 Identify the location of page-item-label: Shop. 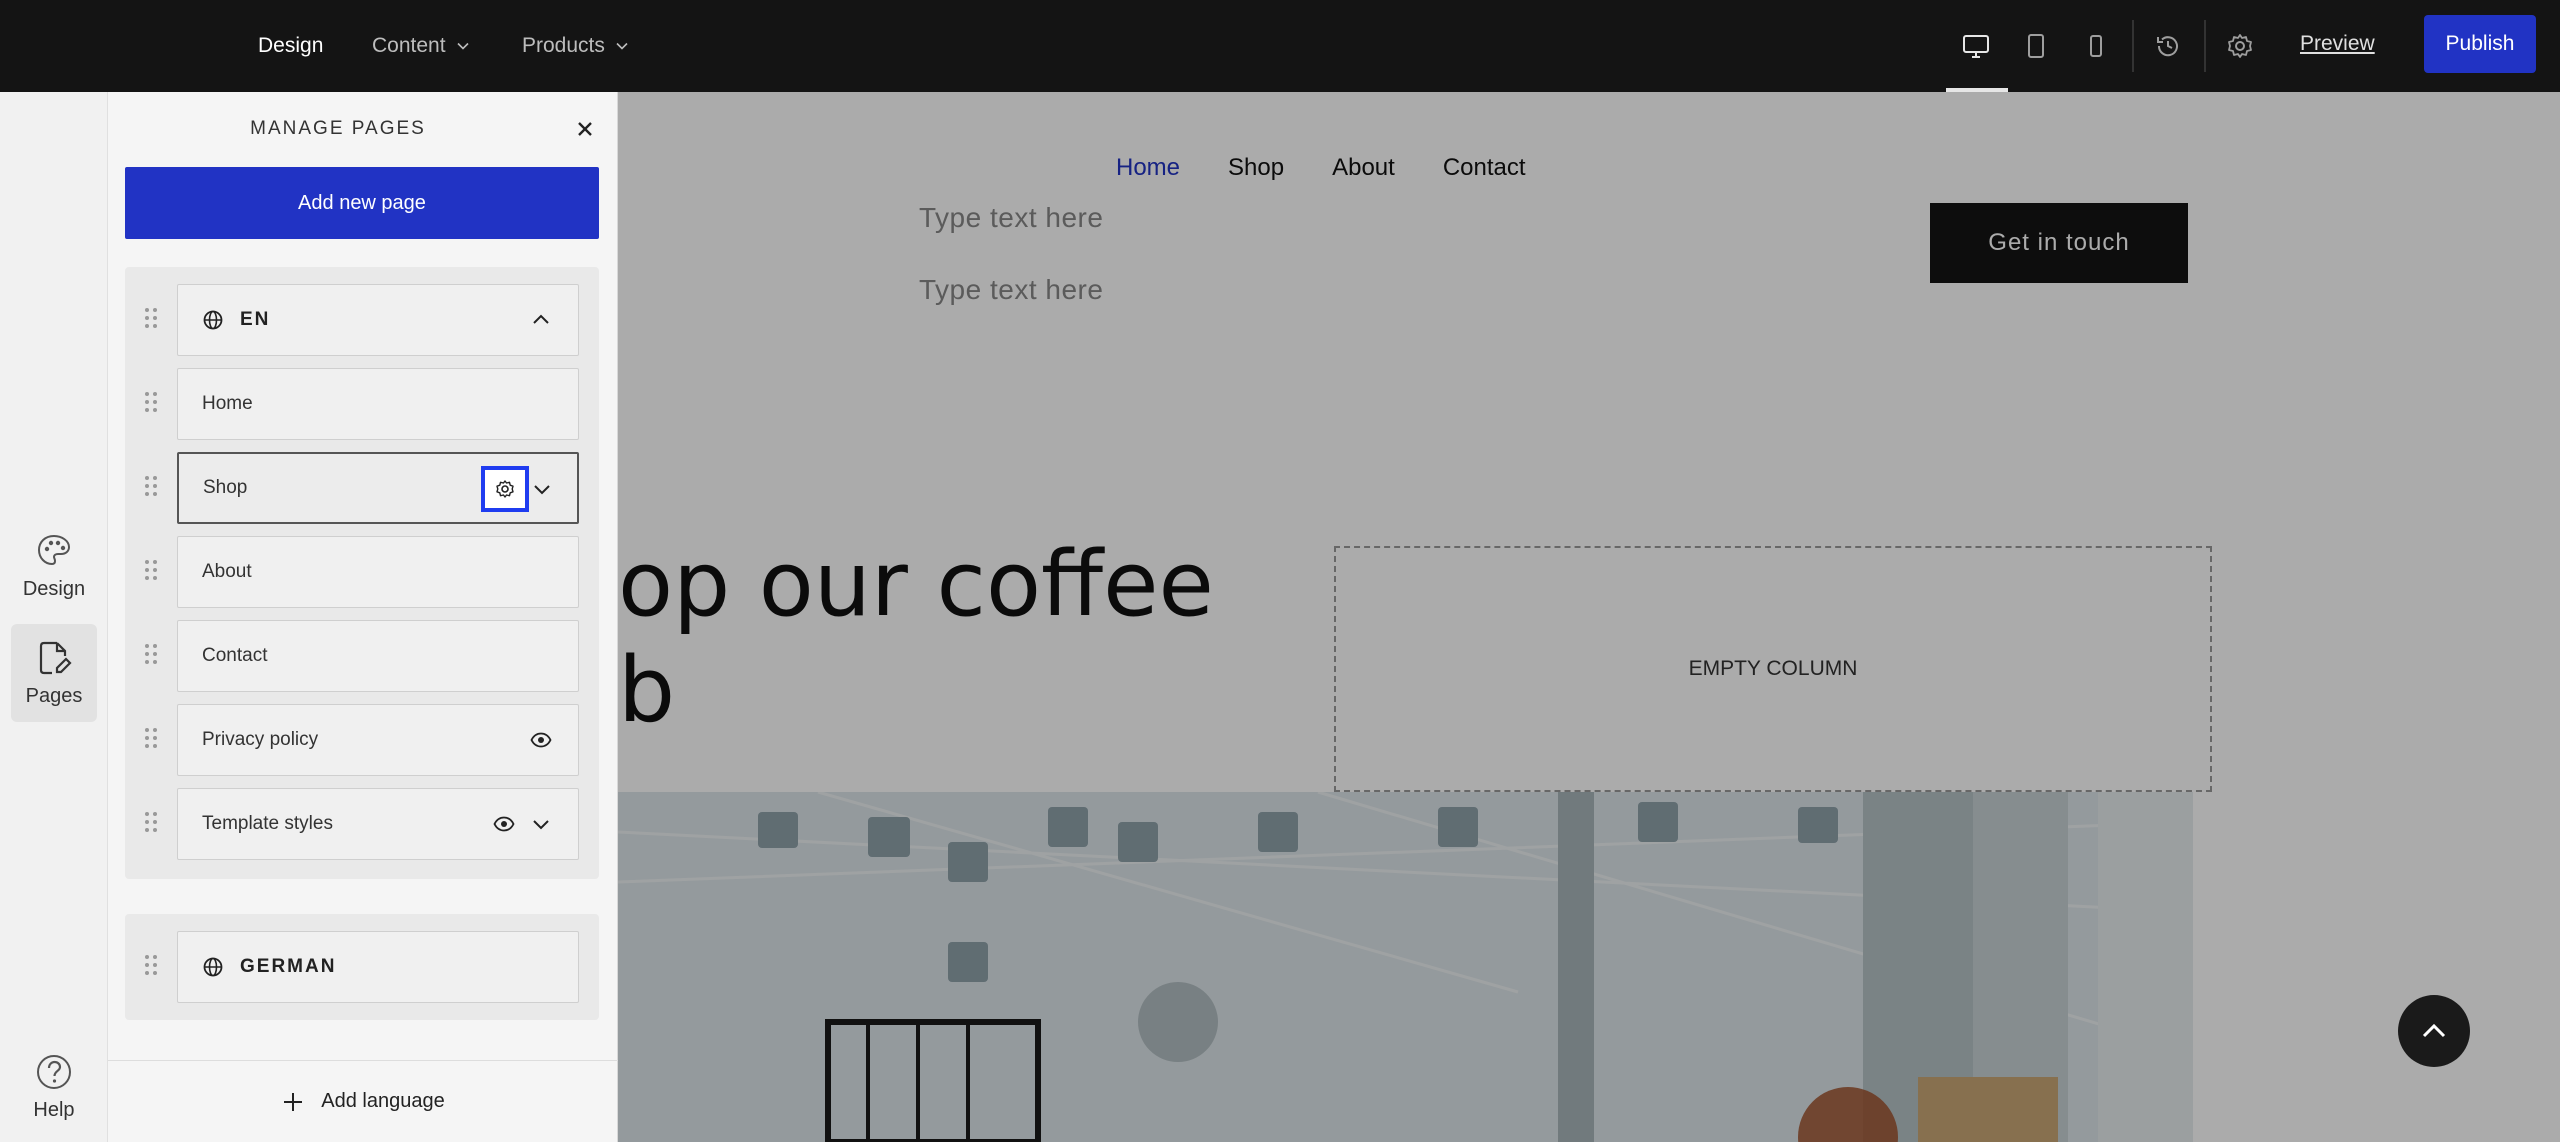
(225, 487).